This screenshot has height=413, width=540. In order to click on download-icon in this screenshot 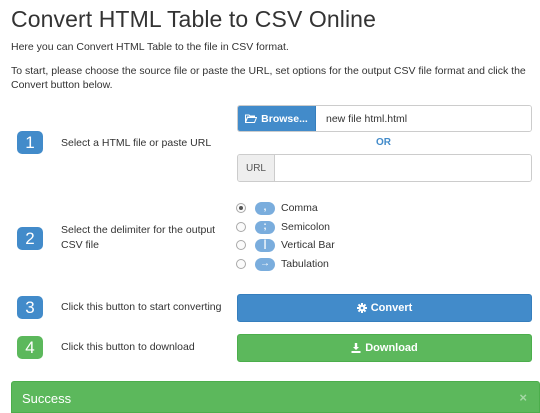, I will do `click(356, 348)`.